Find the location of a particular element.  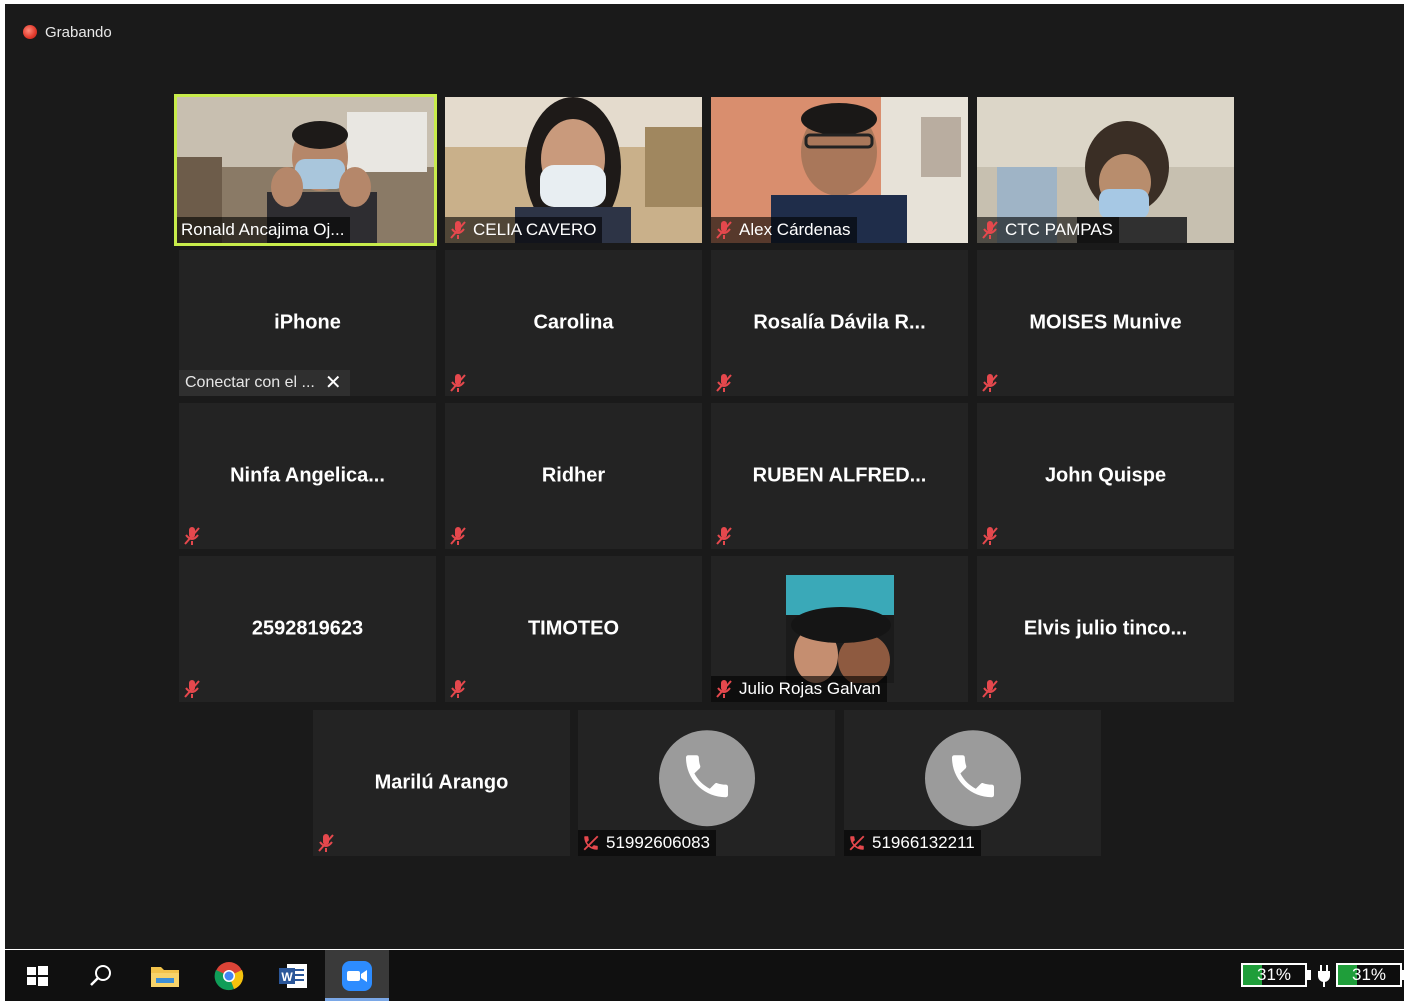

windows-start-icon is located at coordinates (37, 975).